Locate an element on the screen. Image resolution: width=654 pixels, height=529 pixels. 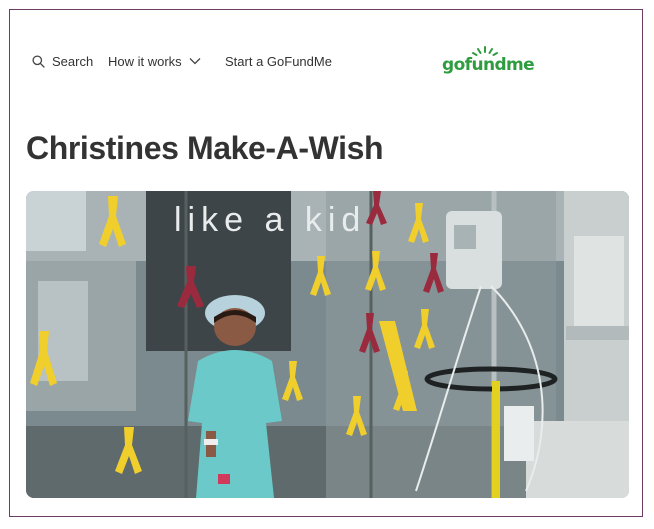
start-gofundme-label: Start a GoFundMe is located at coordinates (278, 61).